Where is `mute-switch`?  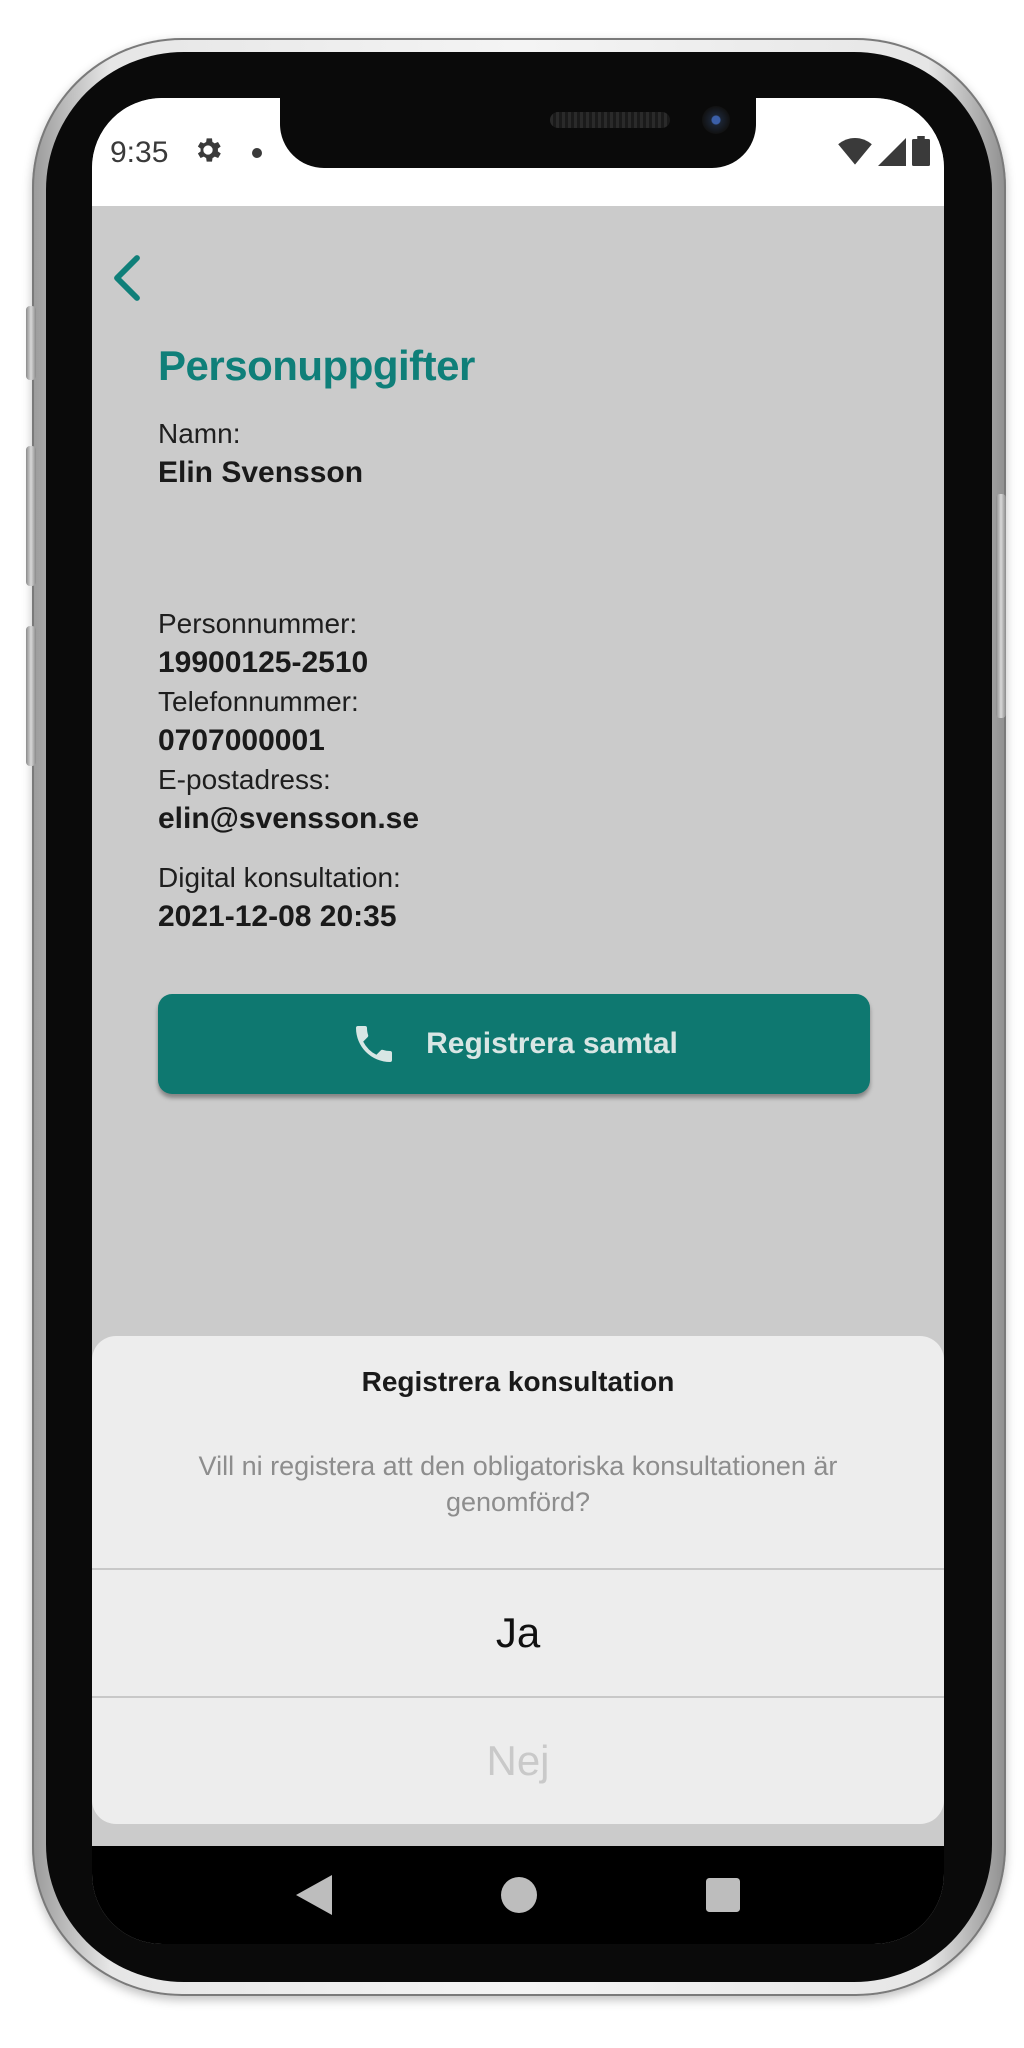 mute-switch is located at coordinates (31, 343).